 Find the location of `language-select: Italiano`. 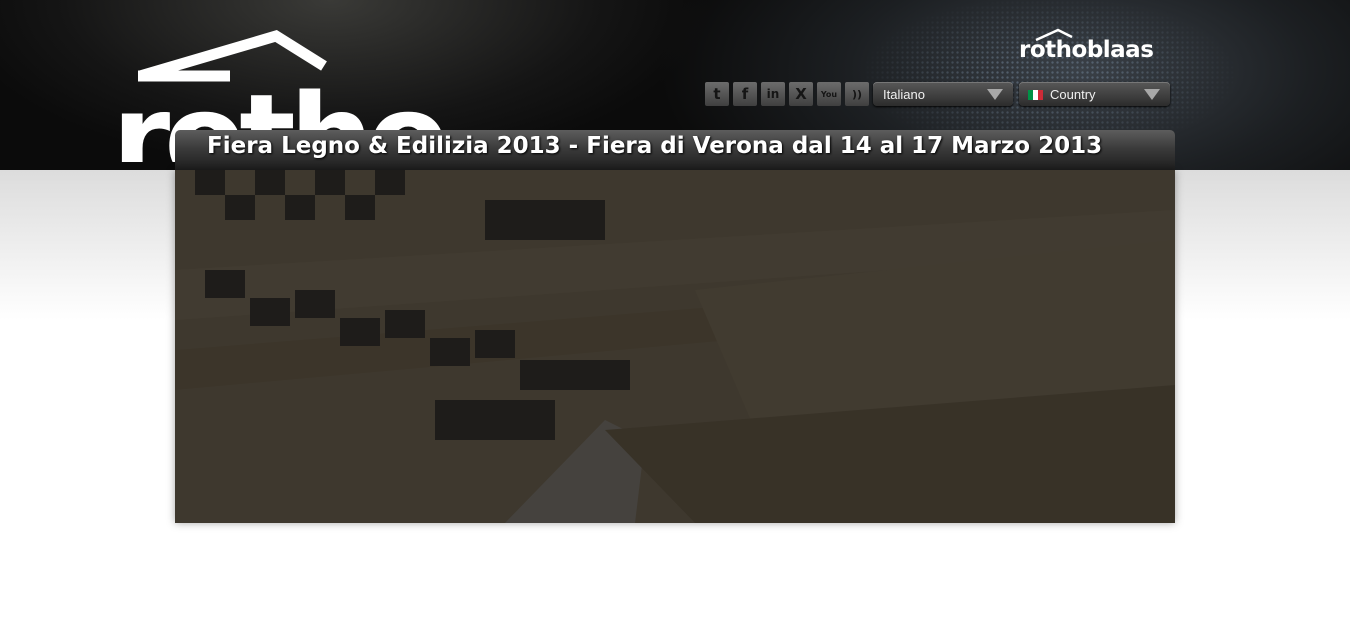

language-select: Italiano is located at coordinates (943, 94).